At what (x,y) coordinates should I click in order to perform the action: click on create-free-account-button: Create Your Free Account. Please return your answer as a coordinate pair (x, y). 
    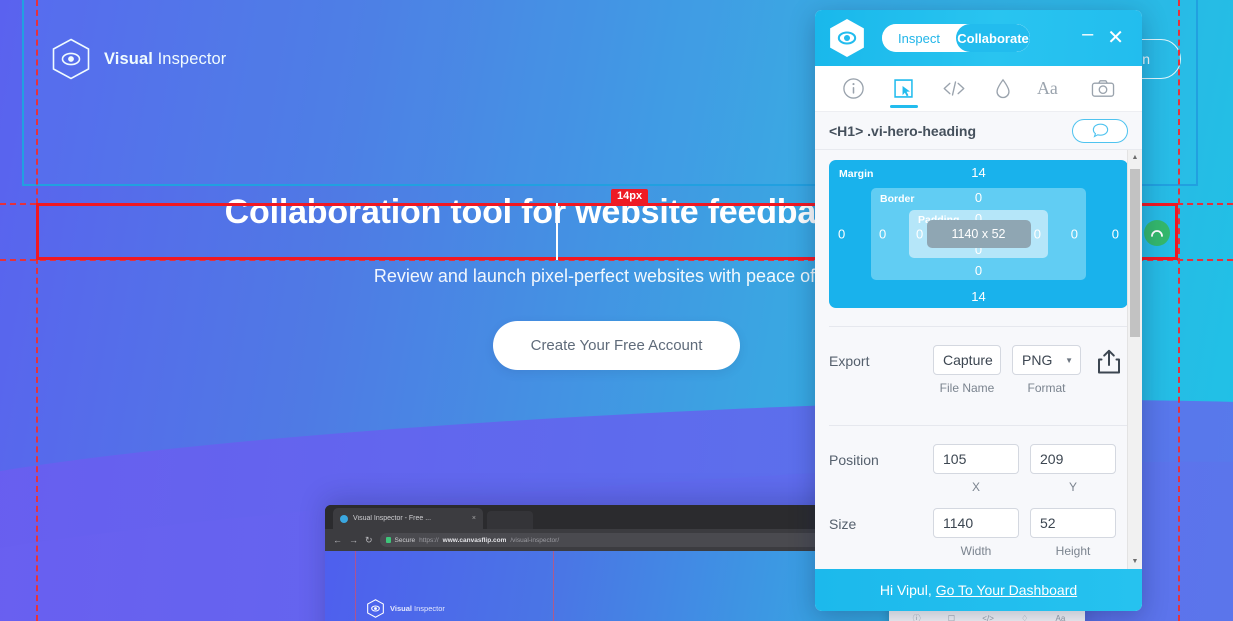
    Looking at the image, I should click on (616, 345).